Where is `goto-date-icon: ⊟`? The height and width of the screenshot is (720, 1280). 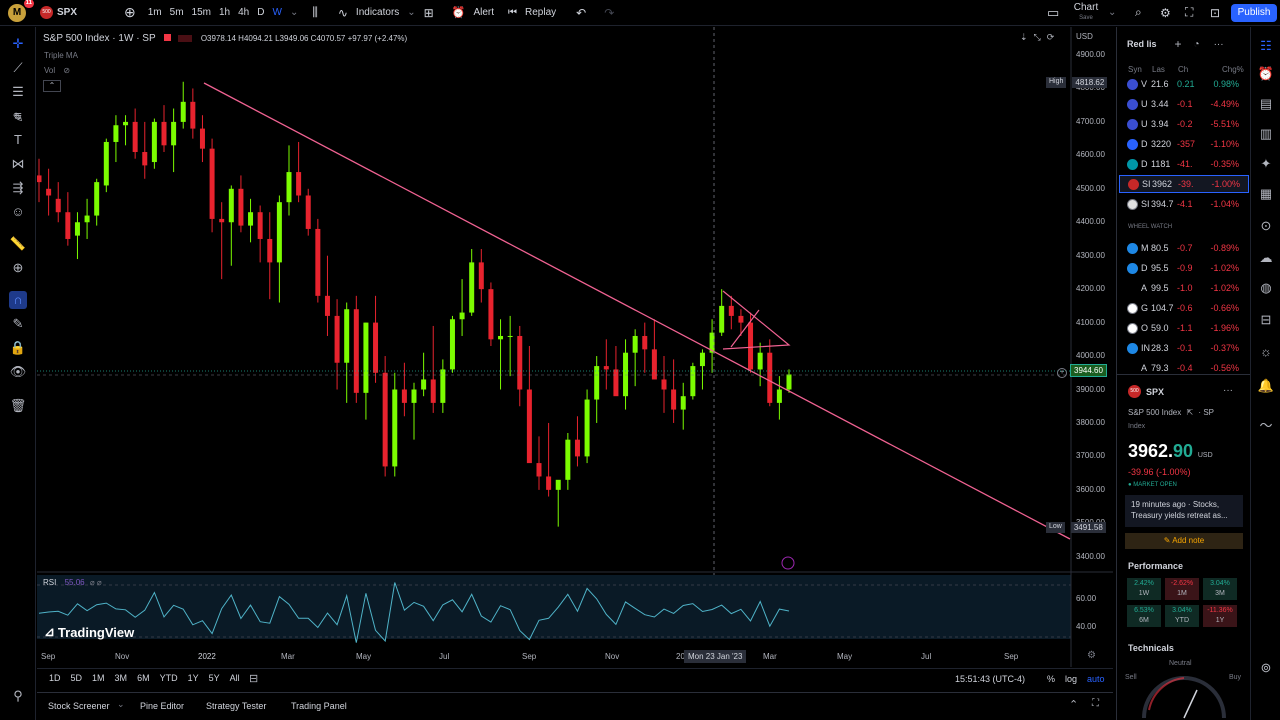 goto-date-icon: ⊟ is located at coordinates (253, 678).